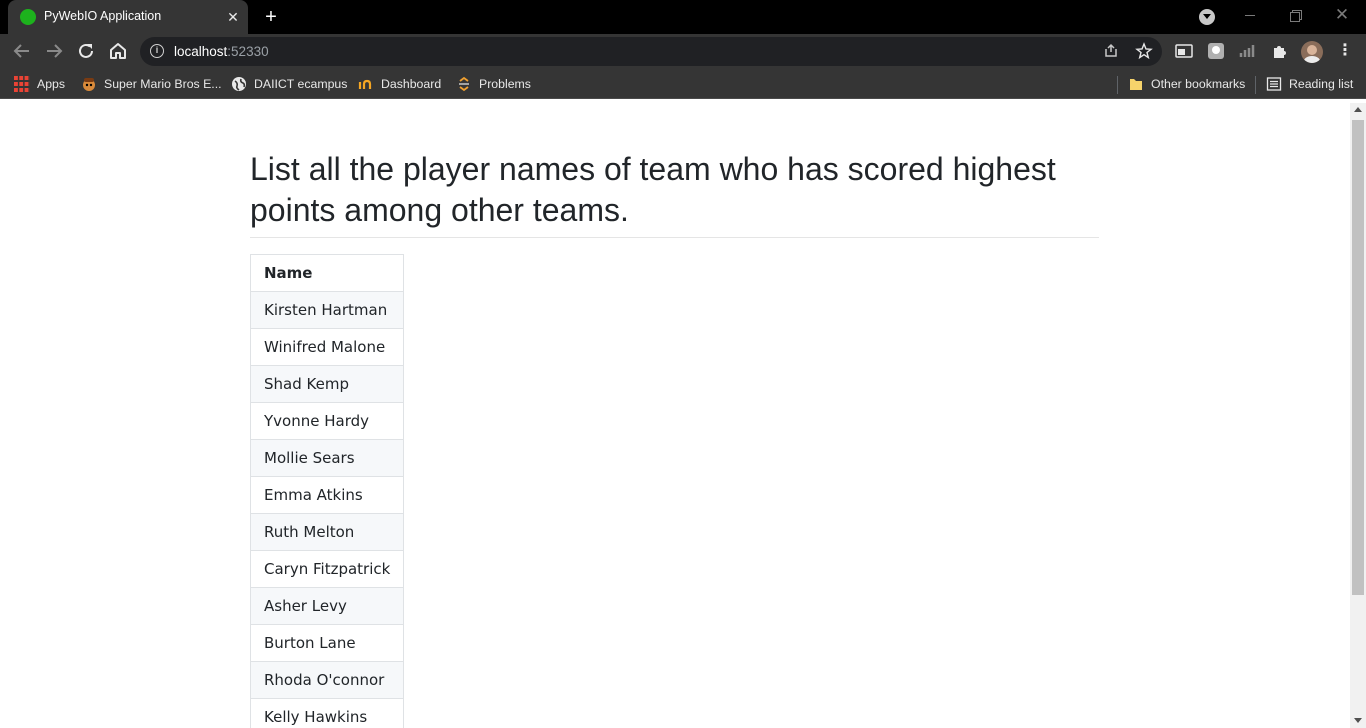 This screenshot has width=1366, height=728. I want to click on player-name-cell: Kirsten Hartman, so click(327, 310).